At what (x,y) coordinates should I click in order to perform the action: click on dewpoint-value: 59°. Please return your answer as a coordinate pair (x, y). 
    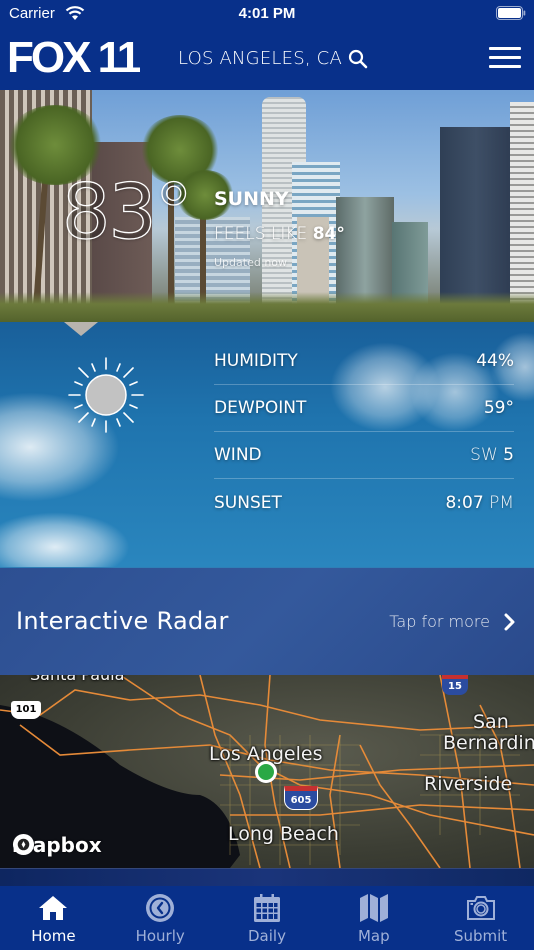
    Looking at the image, I should click on (498, 408).